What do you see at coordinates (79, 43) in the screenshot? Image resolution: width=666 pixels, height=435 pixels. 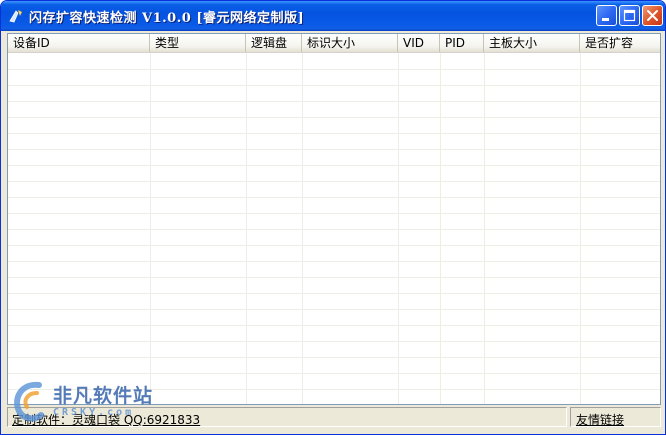 I see `column-header-device-id: 设备ID` at bounding box center [79, 43].